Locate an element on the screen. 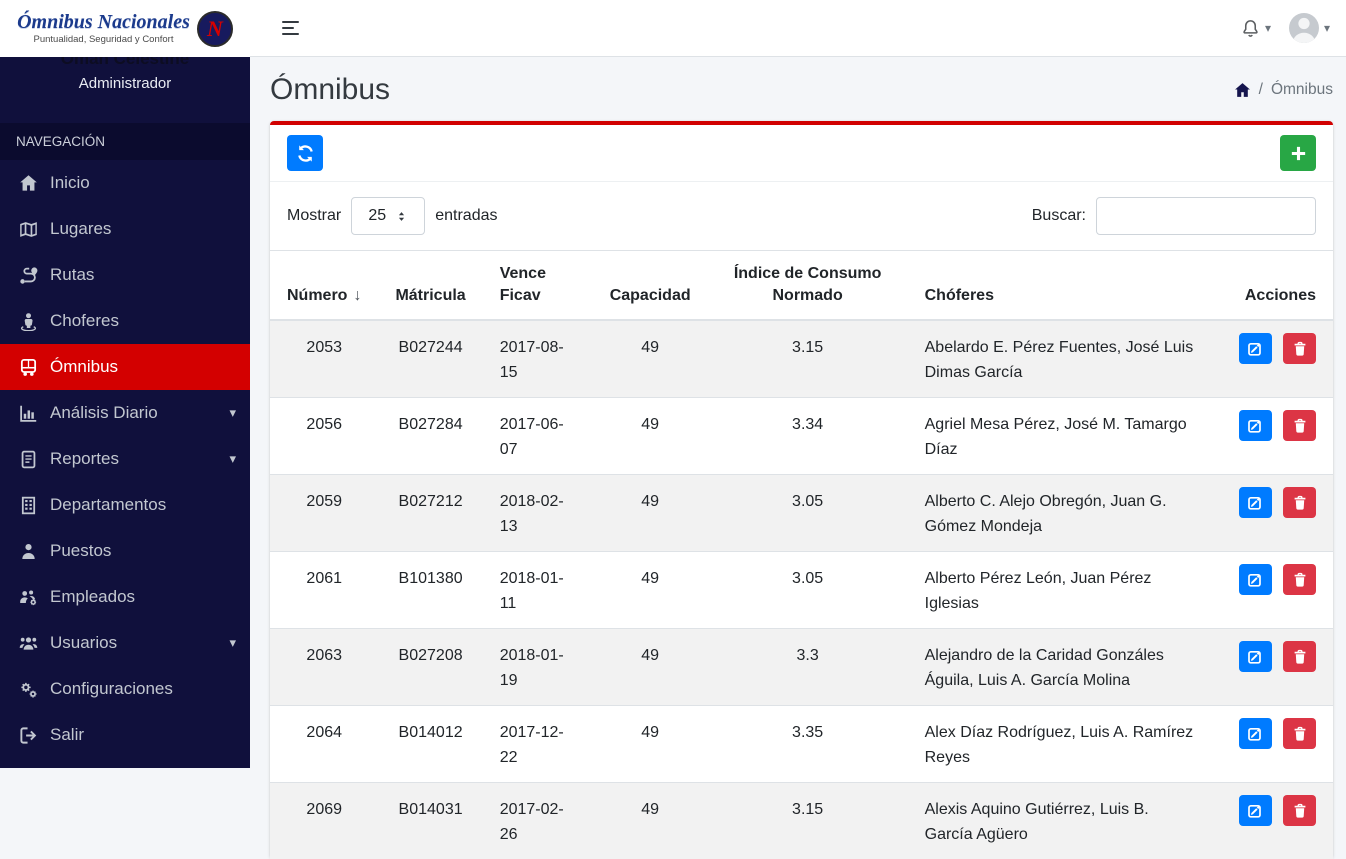 The image size is (1346, 859). column-header-numero: Número↓ is located at coordinates (324, 286).